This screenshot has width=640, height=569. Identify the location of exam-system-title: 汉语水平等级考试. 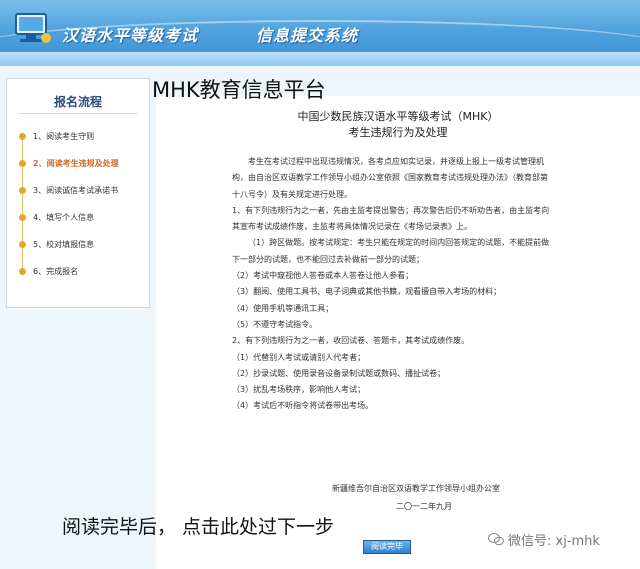
(130, 35).